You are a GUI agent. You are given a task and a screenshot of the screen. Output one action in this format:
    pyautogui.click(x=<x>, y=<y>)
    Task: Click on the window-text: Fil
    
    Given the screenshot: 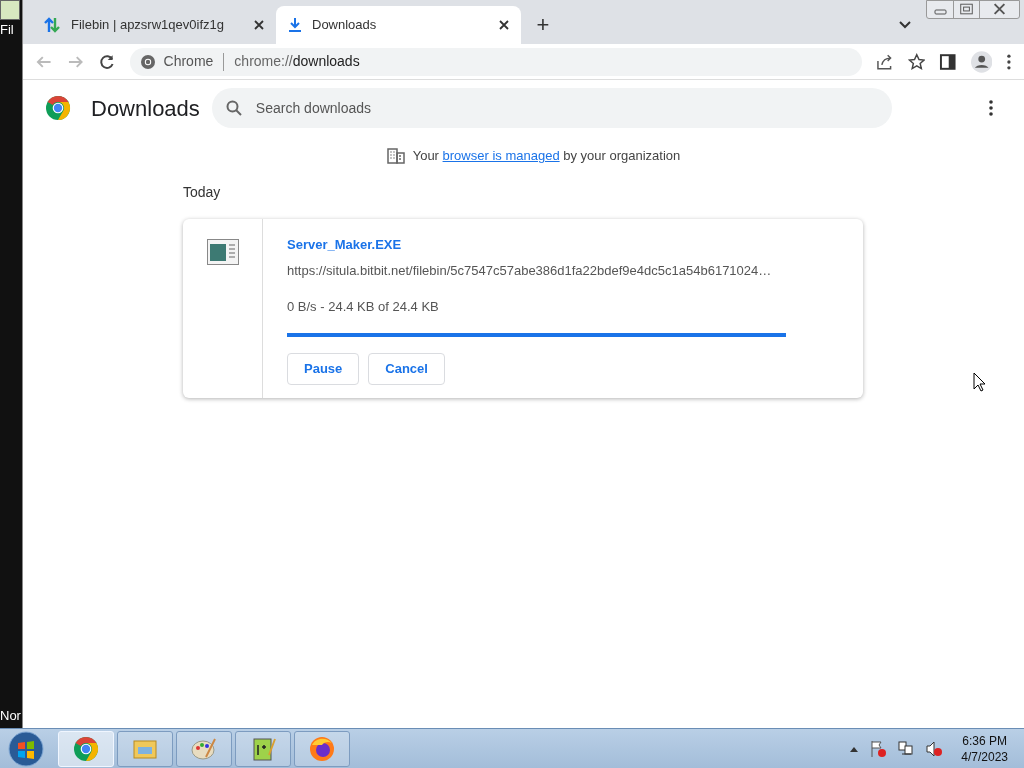 What is the action you would take?
    pyautogui.click(x=7, y=30)
    